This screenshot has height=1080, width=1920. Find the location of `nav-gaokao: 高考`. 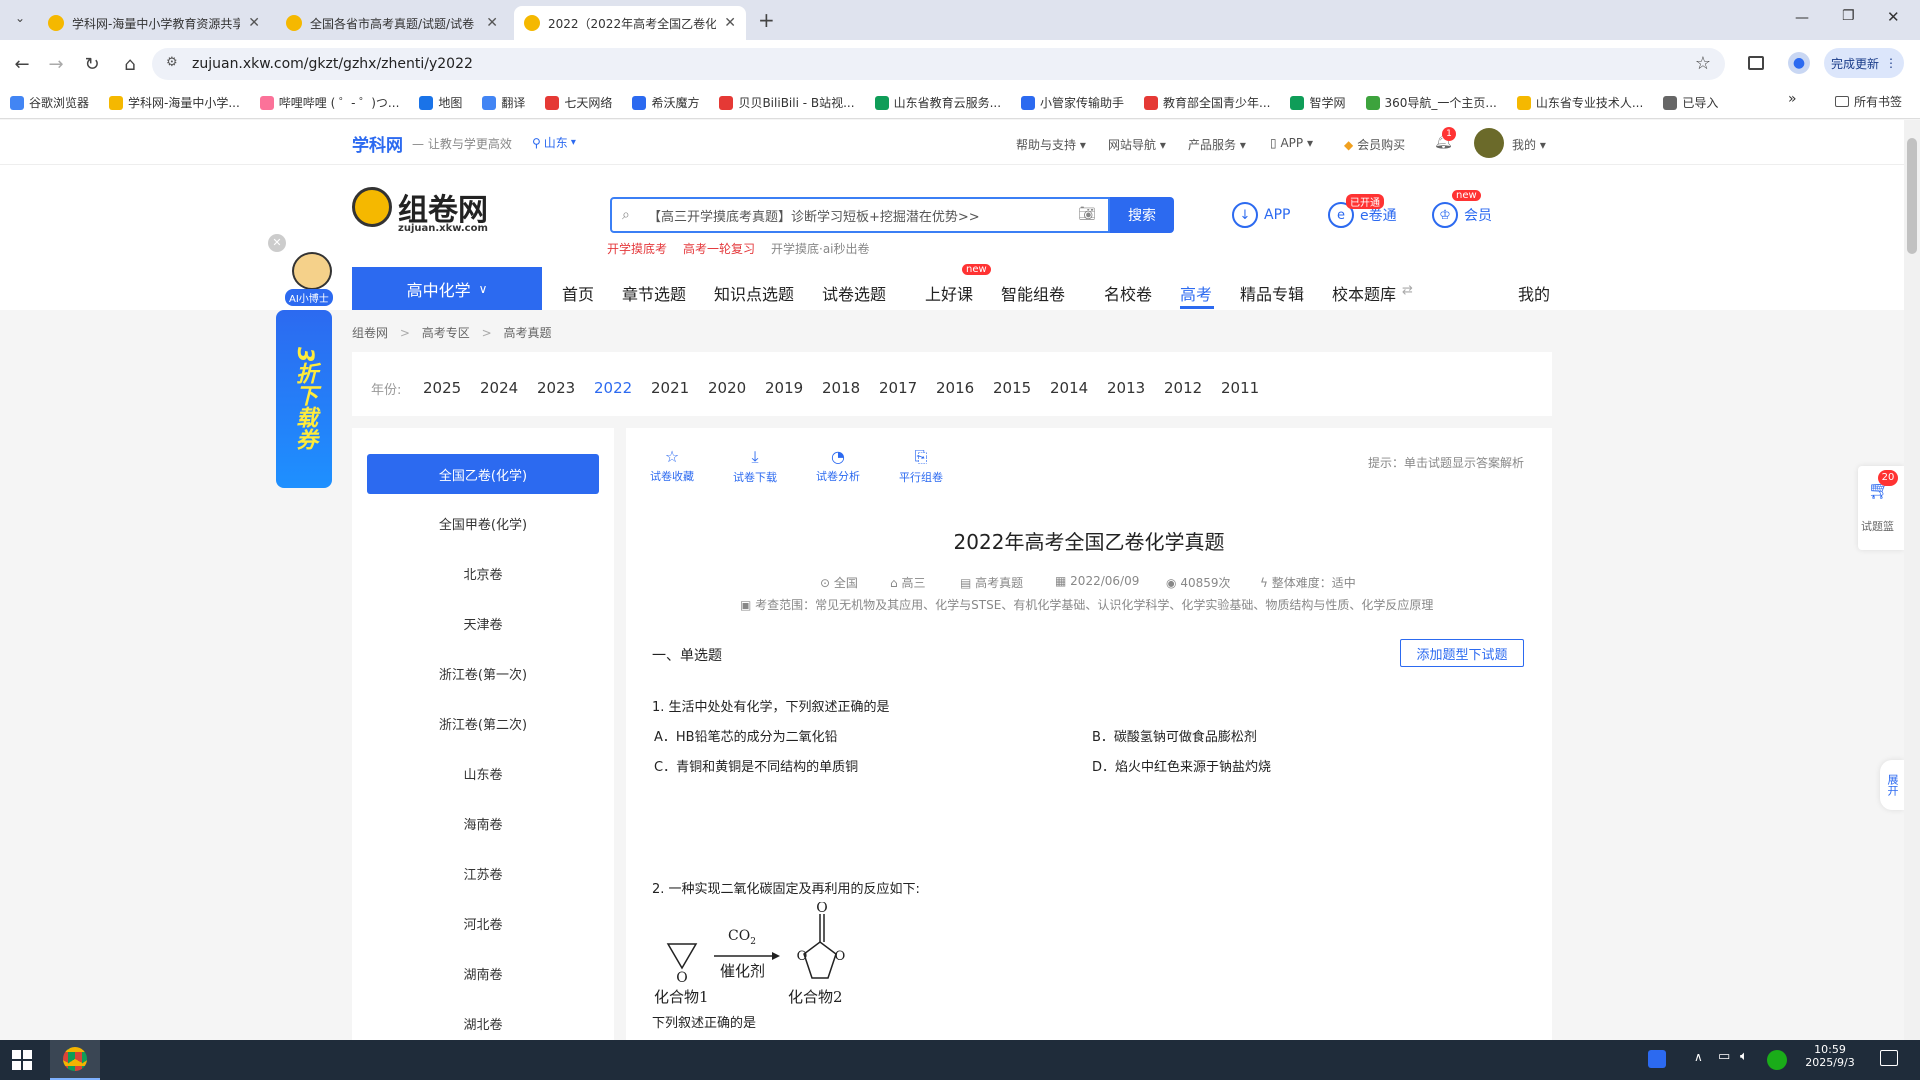

nav-gaokao: 高考 is located at coordinates (1196, 293).